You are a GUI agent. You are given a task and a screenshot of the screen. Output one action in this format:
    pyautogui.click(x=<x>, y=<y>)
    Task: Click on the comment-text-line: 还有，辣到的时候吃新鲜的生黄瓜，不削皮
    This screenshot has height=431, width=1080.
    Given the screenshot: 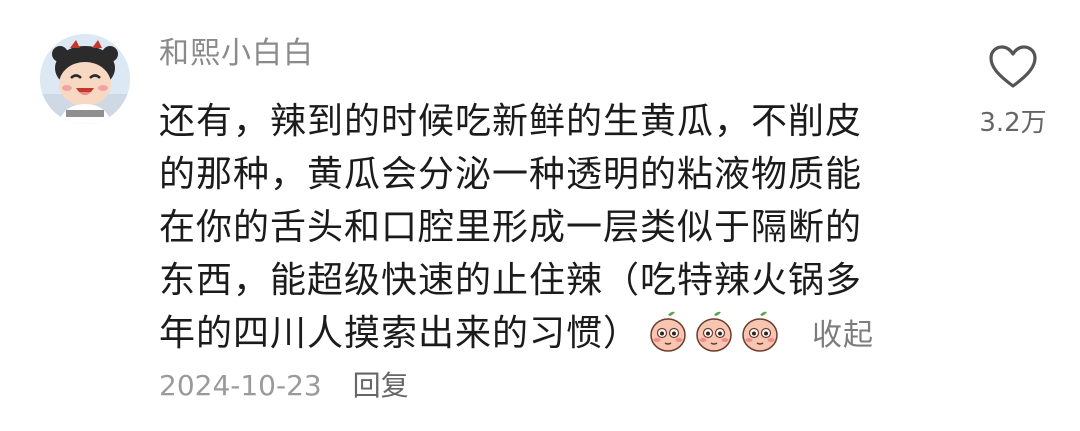 What is the action you would take?
    pyautogui.click(x=511, y=121)
    